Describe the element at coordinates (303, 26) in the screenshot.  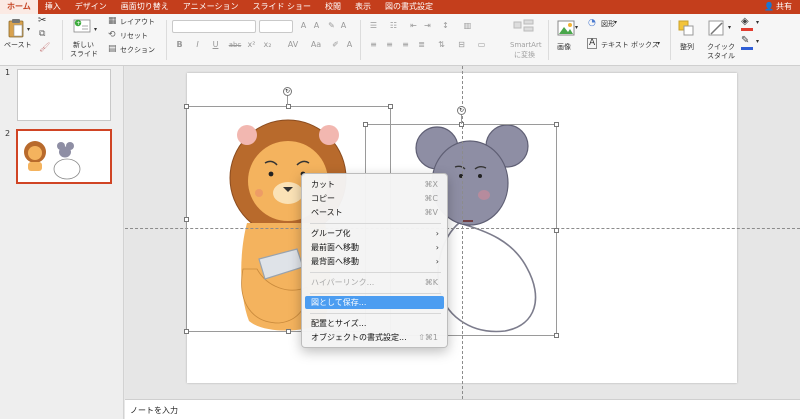
I see `font-grow-icon: A` at that location.